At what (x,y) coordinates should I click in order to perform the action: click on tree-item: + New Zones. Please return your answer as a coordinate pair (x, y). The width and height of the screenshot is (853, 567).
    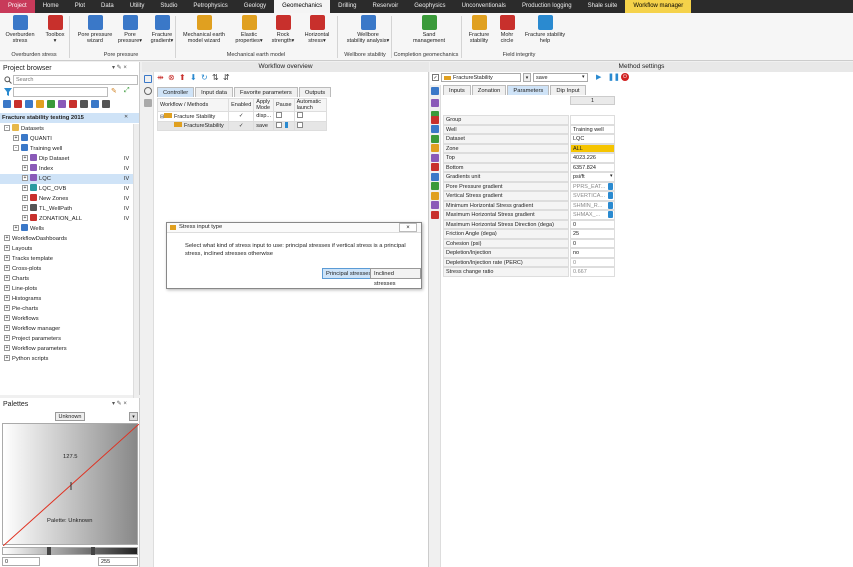
    Looking at the image, I should click on (45, 199).